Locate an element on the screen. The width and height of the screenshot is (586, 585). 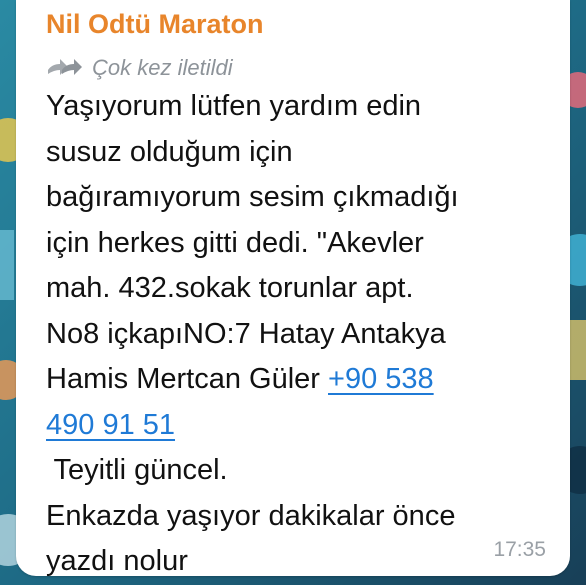
message-line-1: Yaşıyorum lütfen yardım edin is located at coordinates (234, 106).